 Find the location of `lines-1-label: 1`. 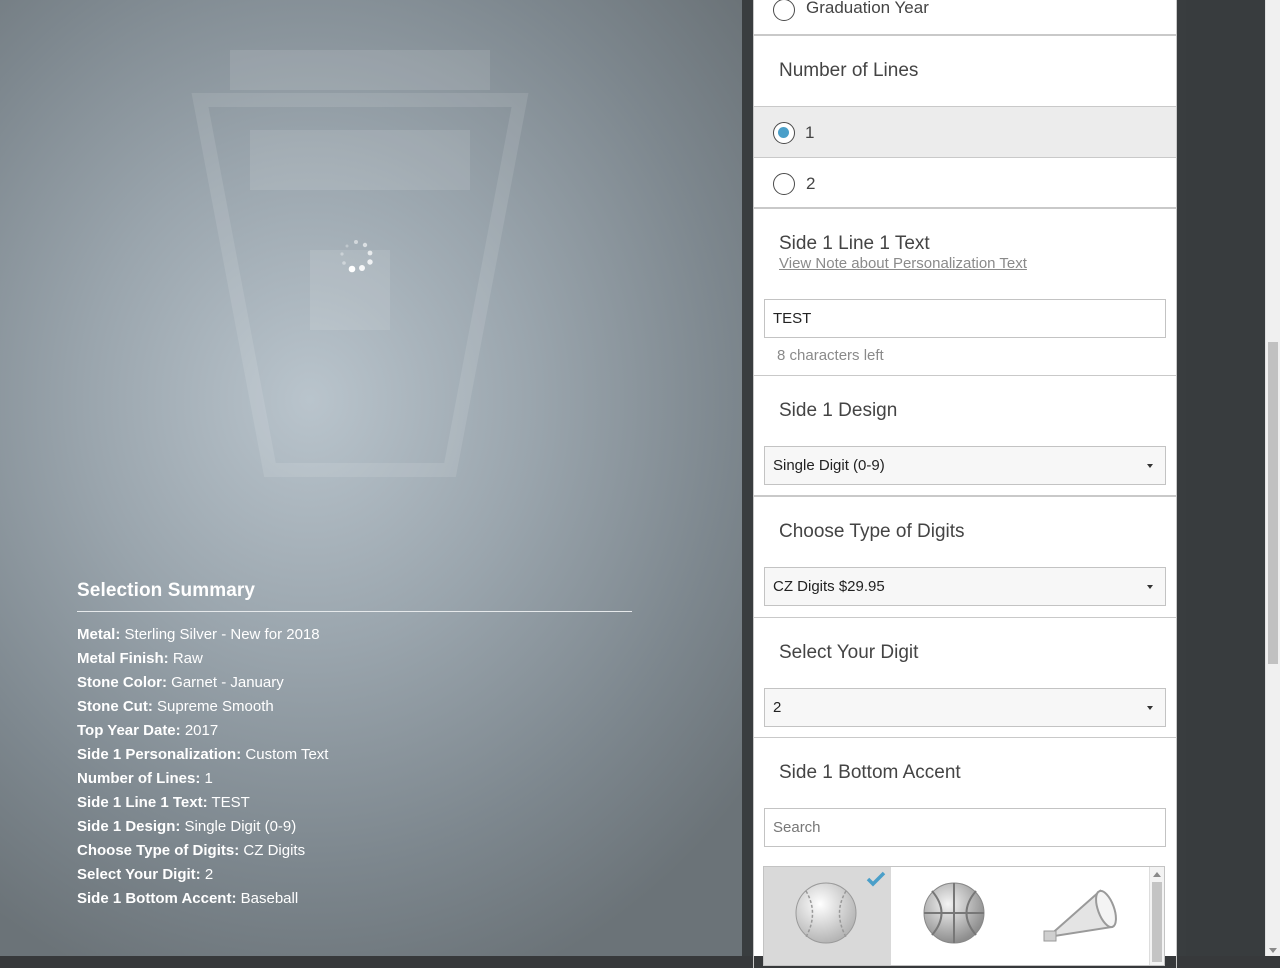

lines-1-label: 1 is located at coordinates (810, 132).